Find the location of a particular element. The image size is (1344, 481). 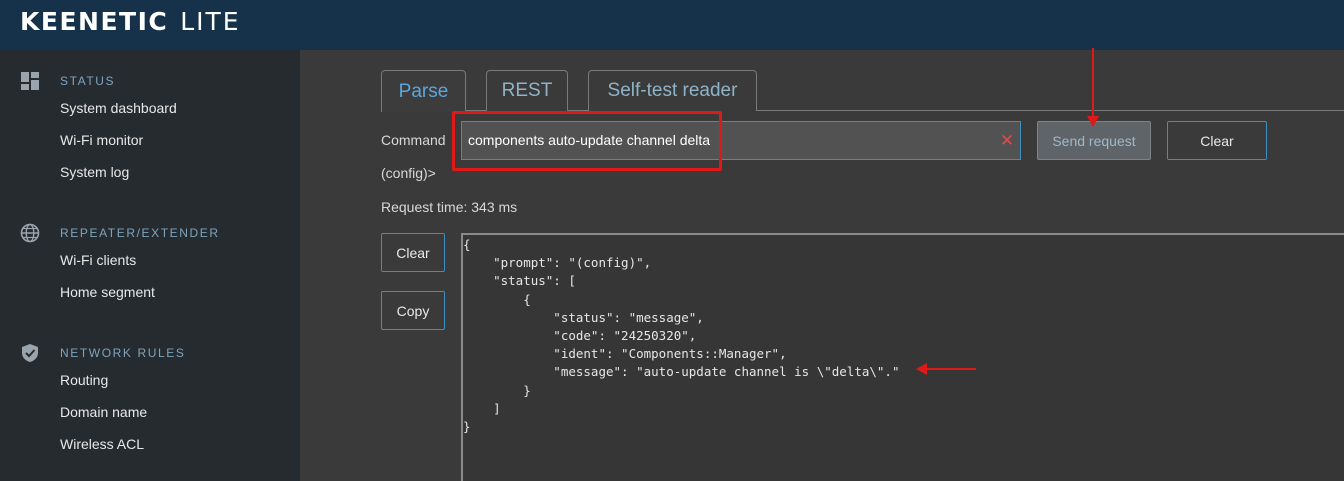

request-time: Request time: 343 ms is located at coordinates (449, 207).